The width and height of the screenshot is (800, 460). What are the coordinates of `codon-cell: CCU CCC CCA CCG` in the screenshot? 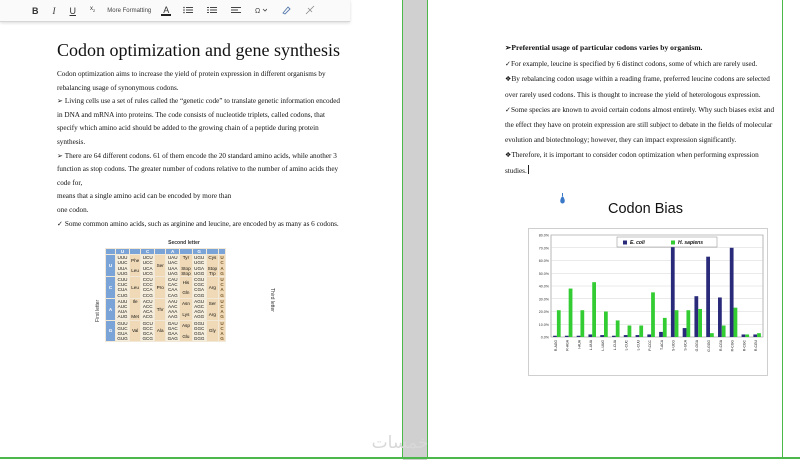 It's located at (148, 287).